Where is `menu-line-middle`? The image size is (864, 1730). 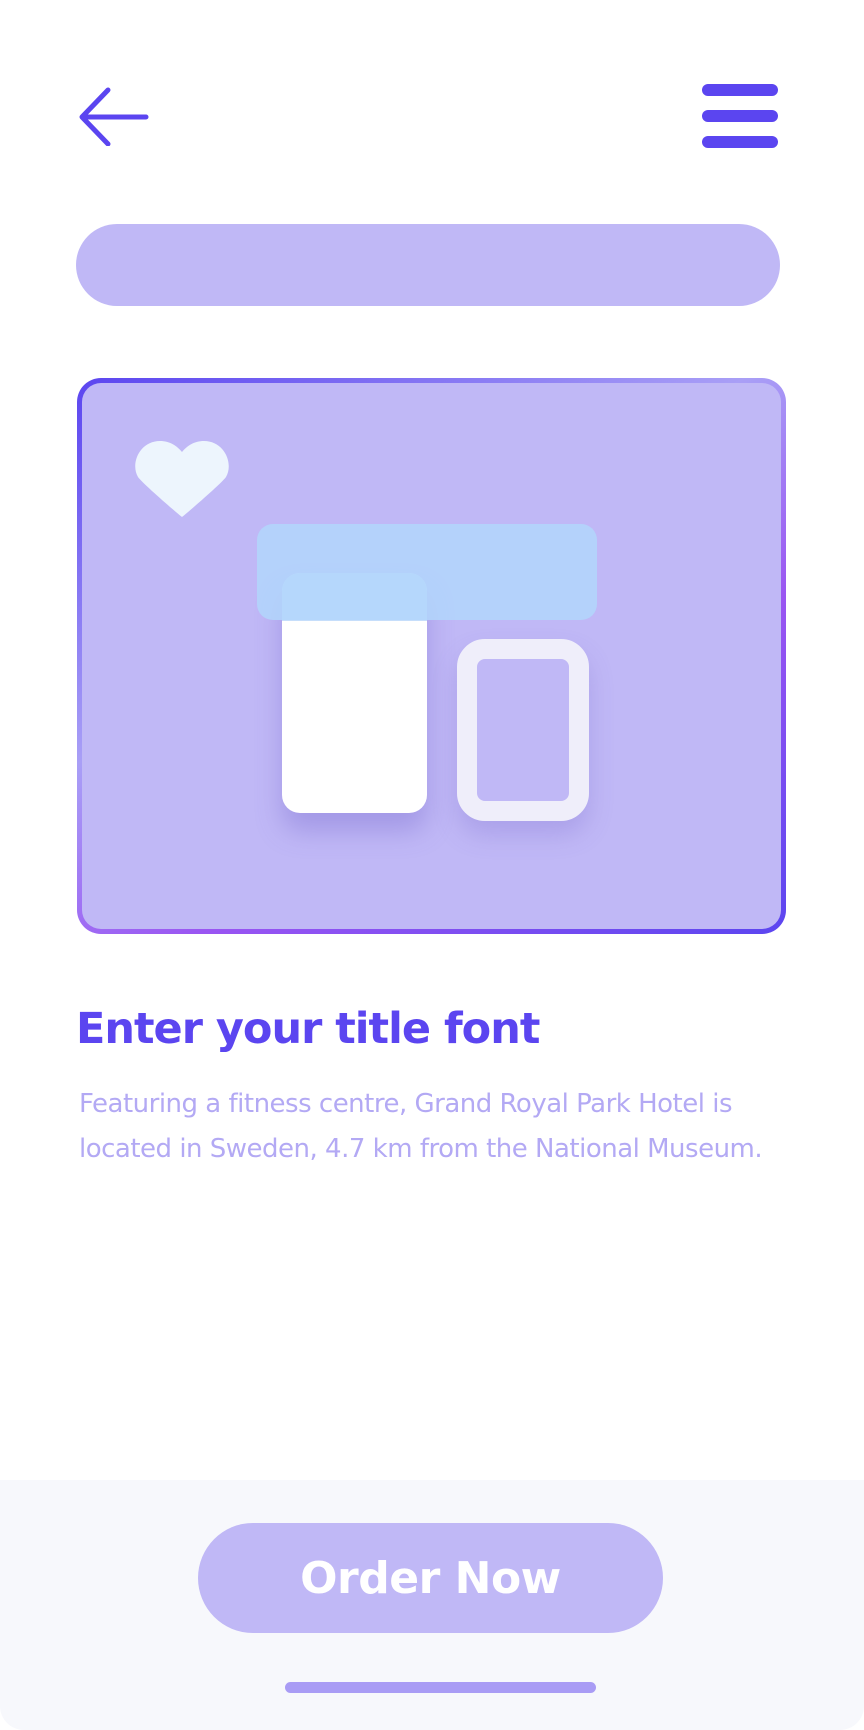
menu-line-middle is located at coordinates (740, 116).